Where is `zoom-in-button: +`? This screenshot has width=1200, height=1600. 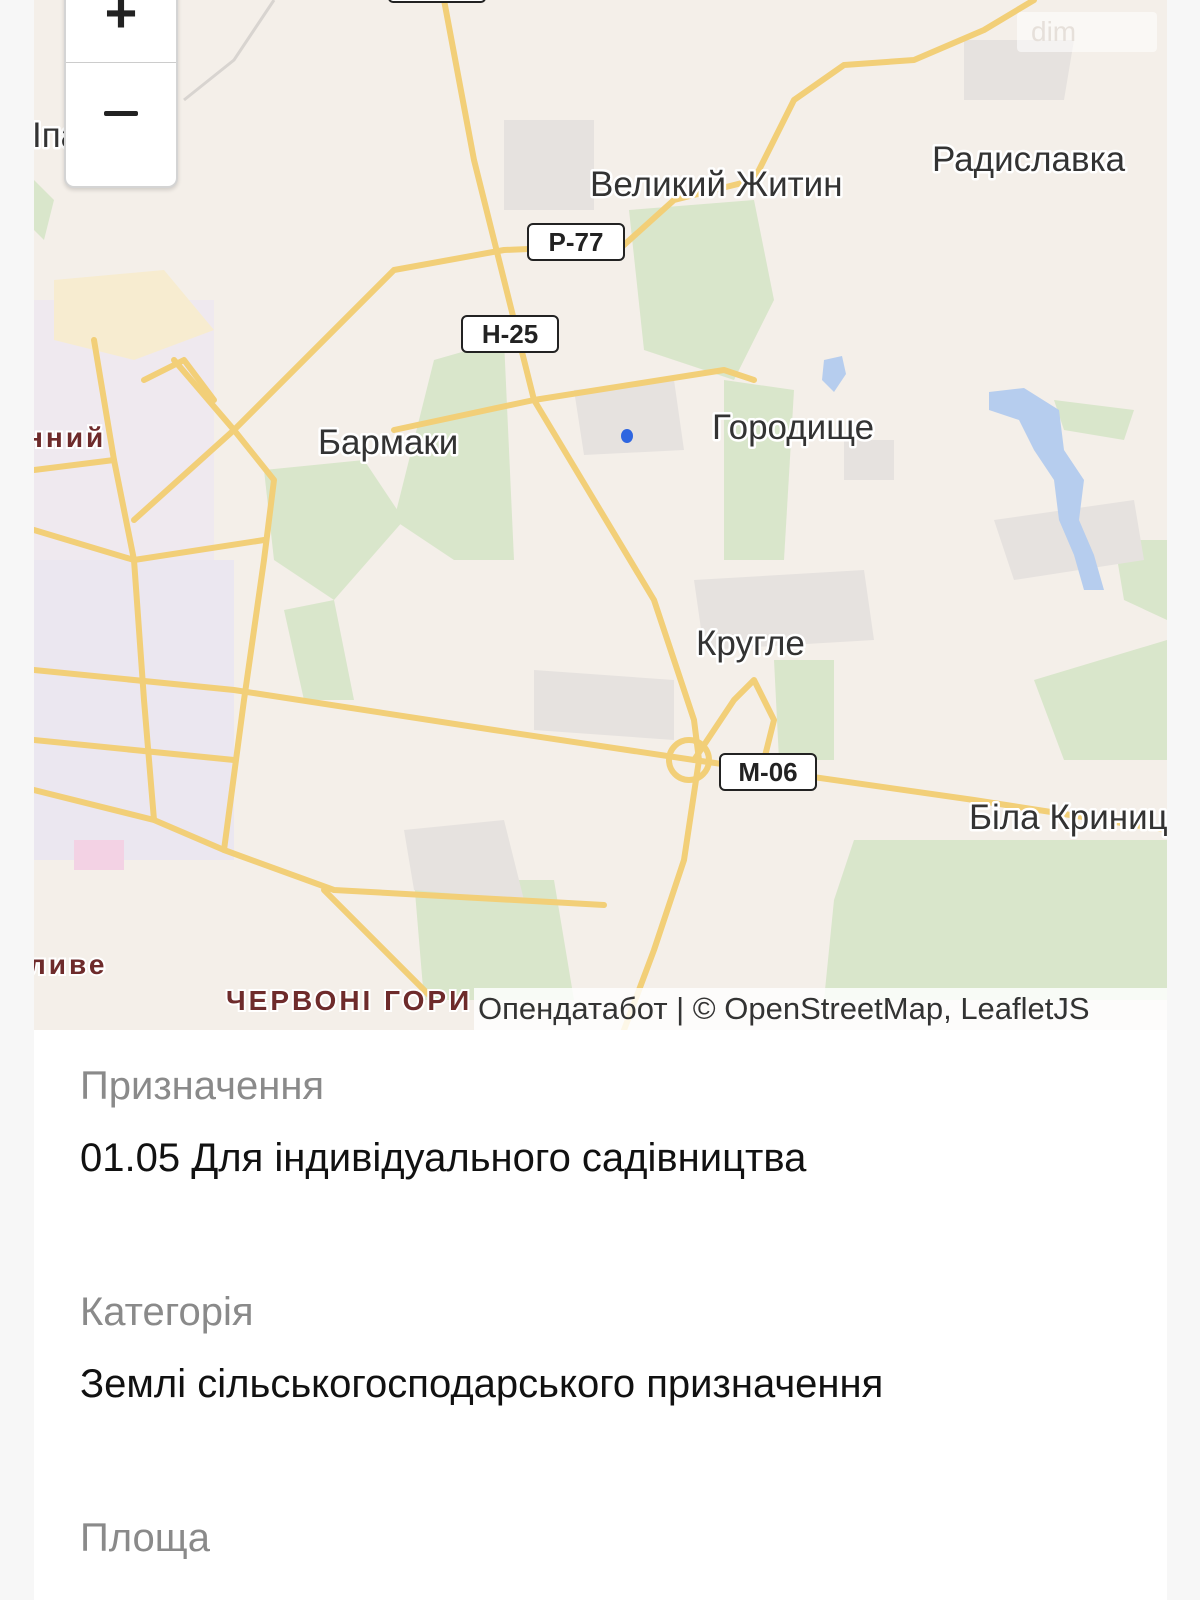
zoom-in-button: + is located at coordinates (121, 31).